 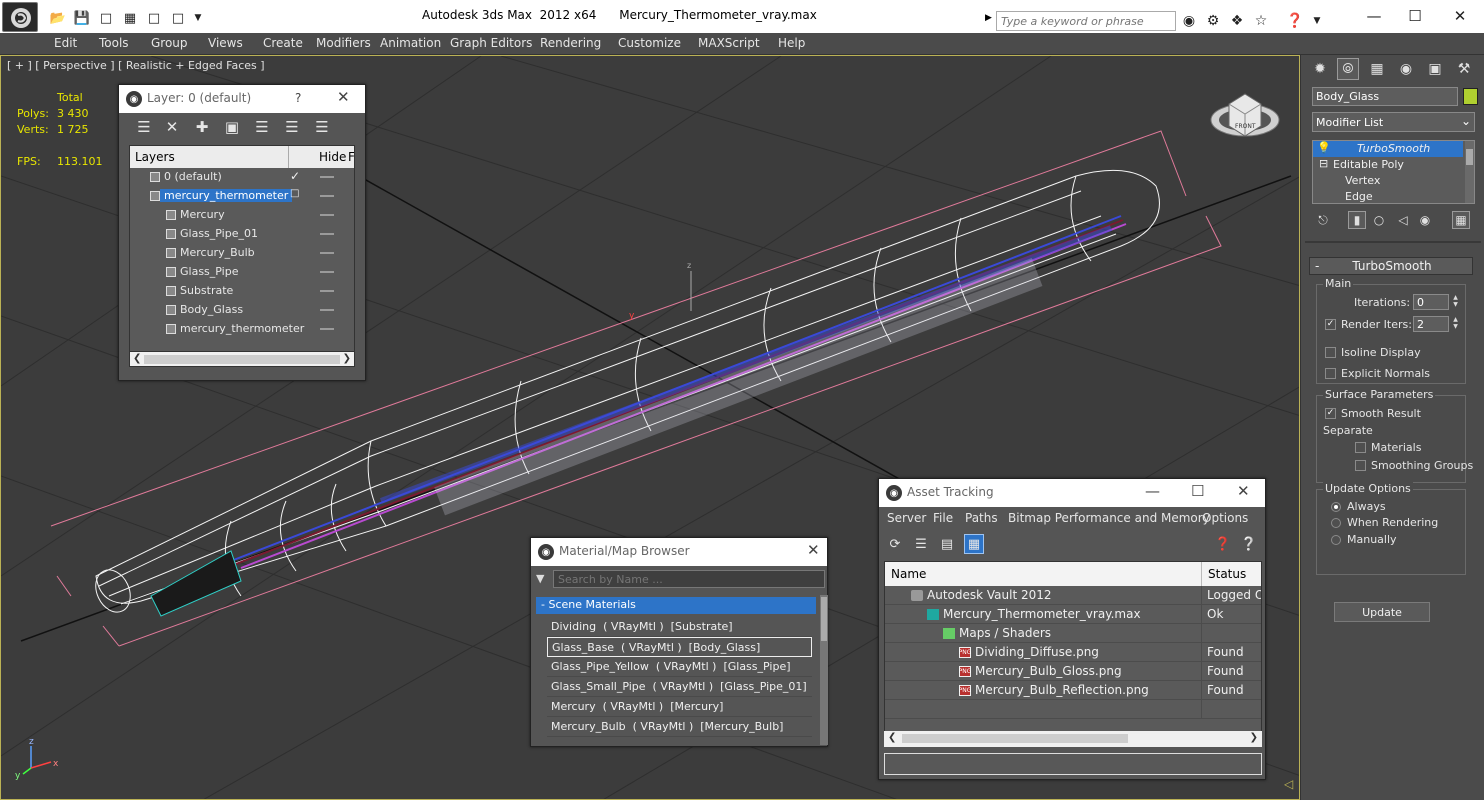 What do you see at coordinates (729, 43) in the screenshot?
I see `menu-maxscript: MAXScript` at bounding box center [729, 43].